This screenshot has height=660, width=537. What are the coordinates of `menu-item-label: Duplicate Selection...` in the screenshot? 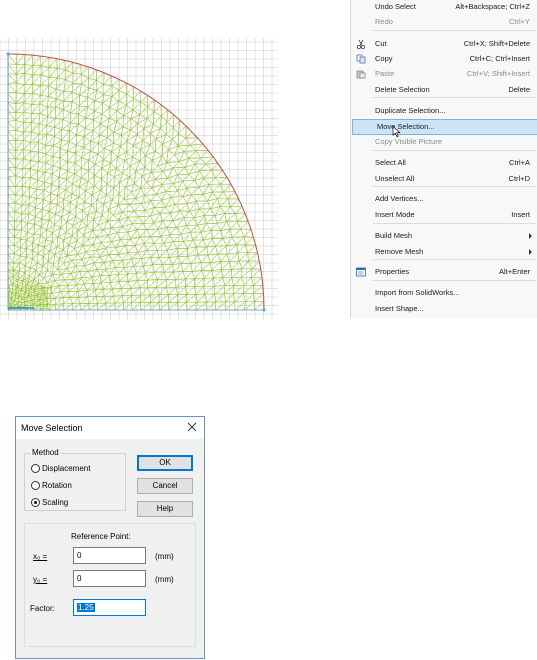 It's located at (410, 110).